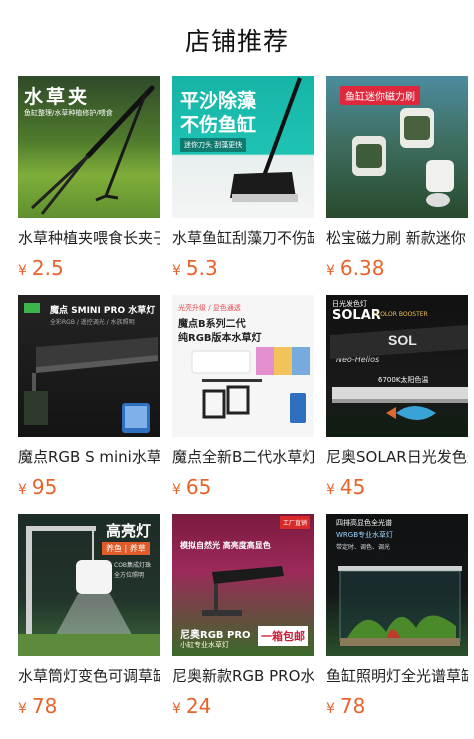  I want to click on product-price: ¥ 6.38, so click(397, 268).